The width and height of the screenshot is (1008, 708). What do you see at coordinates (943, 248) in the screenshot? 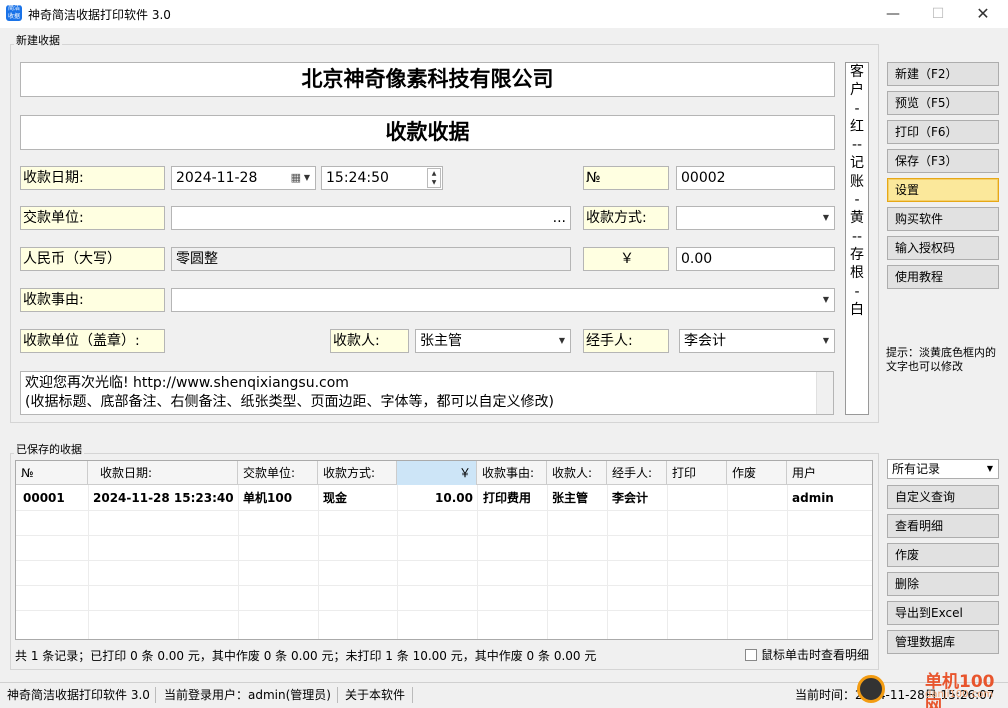
I see `enter-license-button: 输入授权码` at bounding box center [943, 248].